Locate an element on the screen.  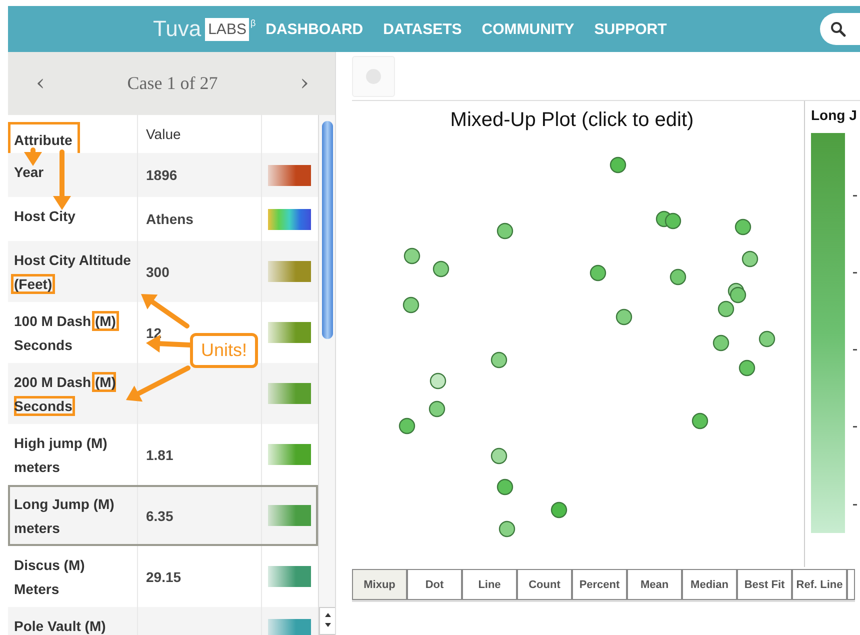
search-field is located at coordinates (840, 29).